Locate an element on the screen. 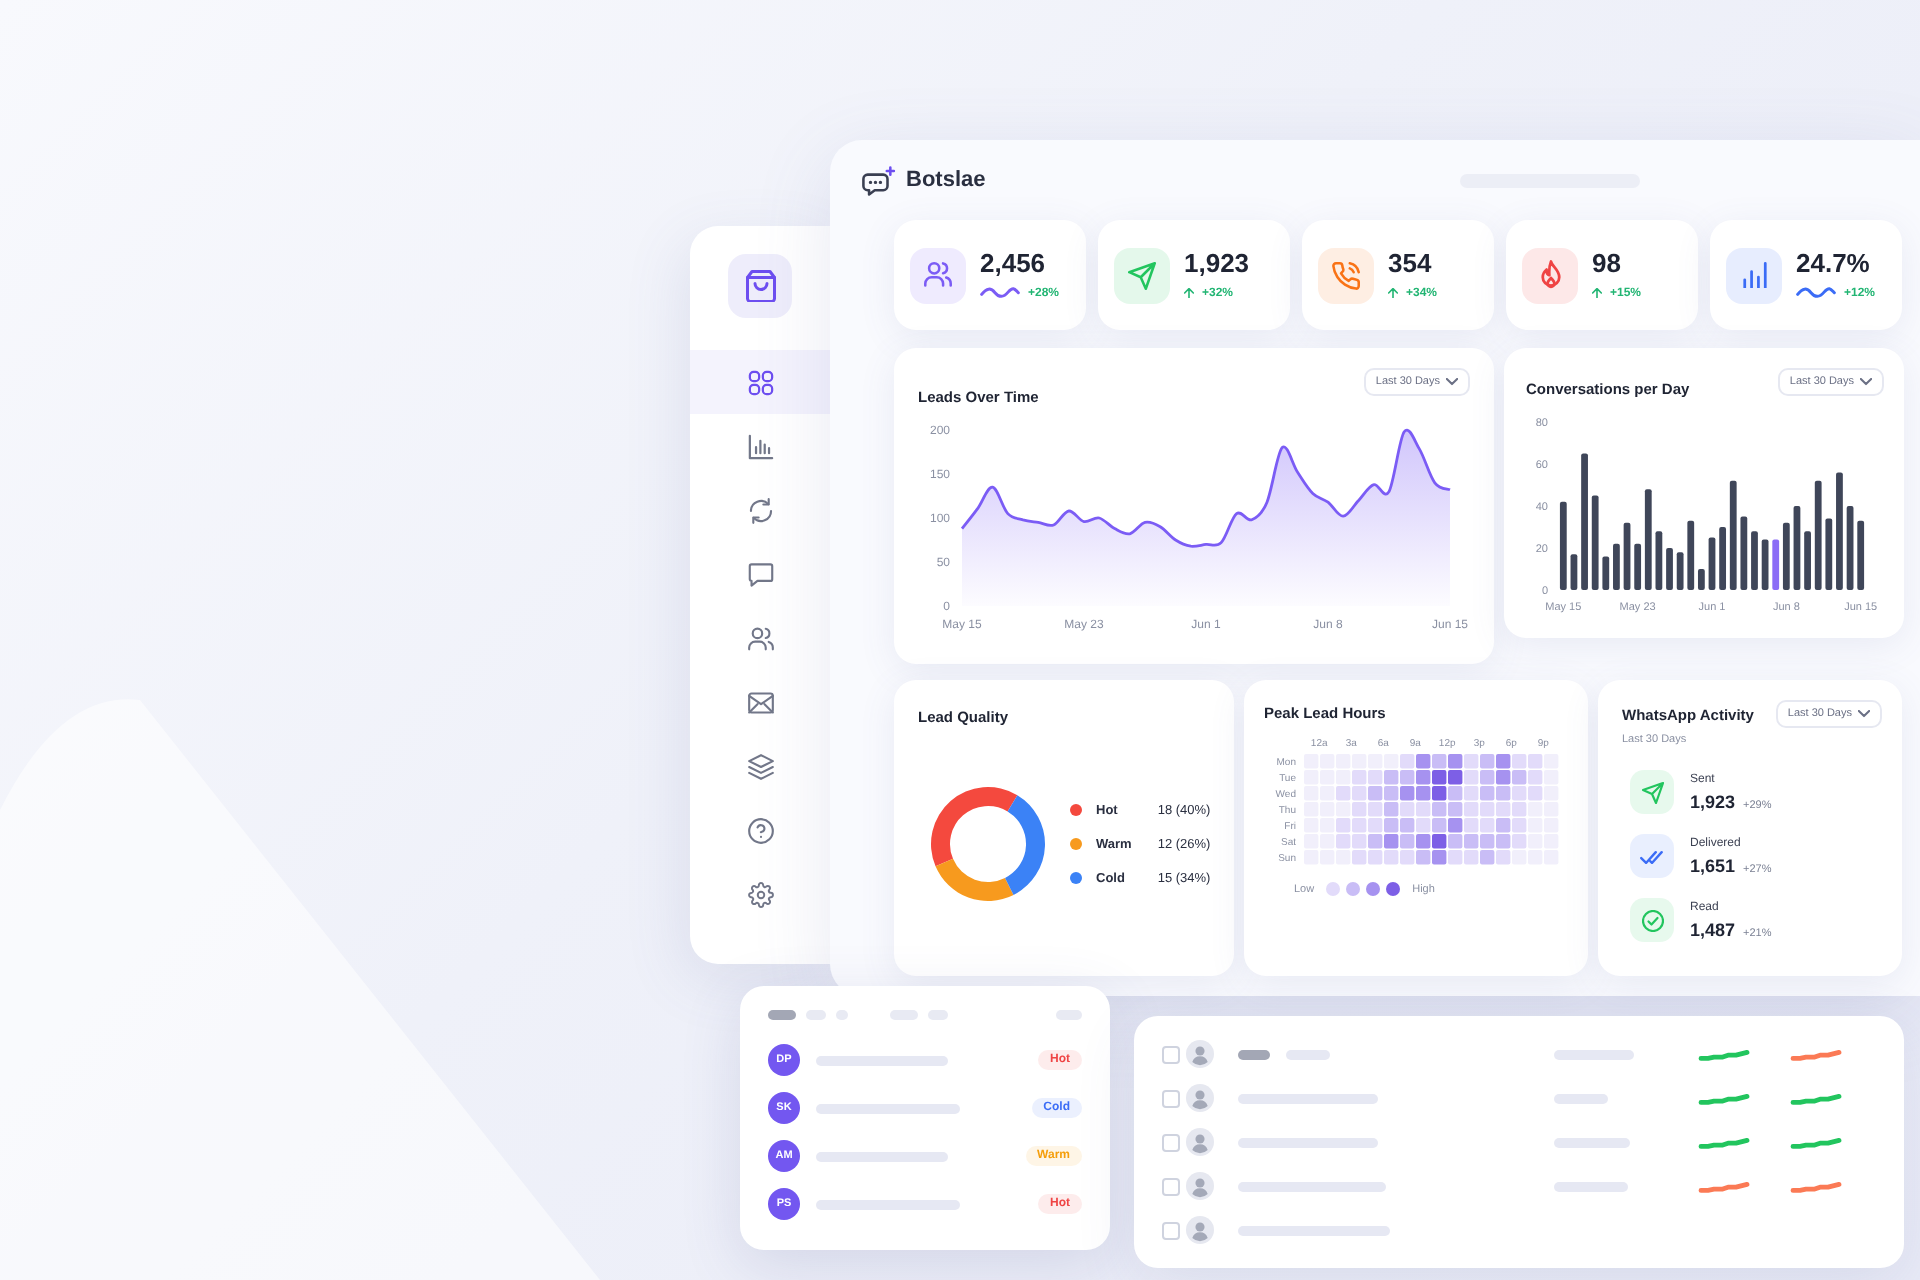 The height and width of the screenshot is (1280, 1920). layers-icon is located at coordinates (760, 766).